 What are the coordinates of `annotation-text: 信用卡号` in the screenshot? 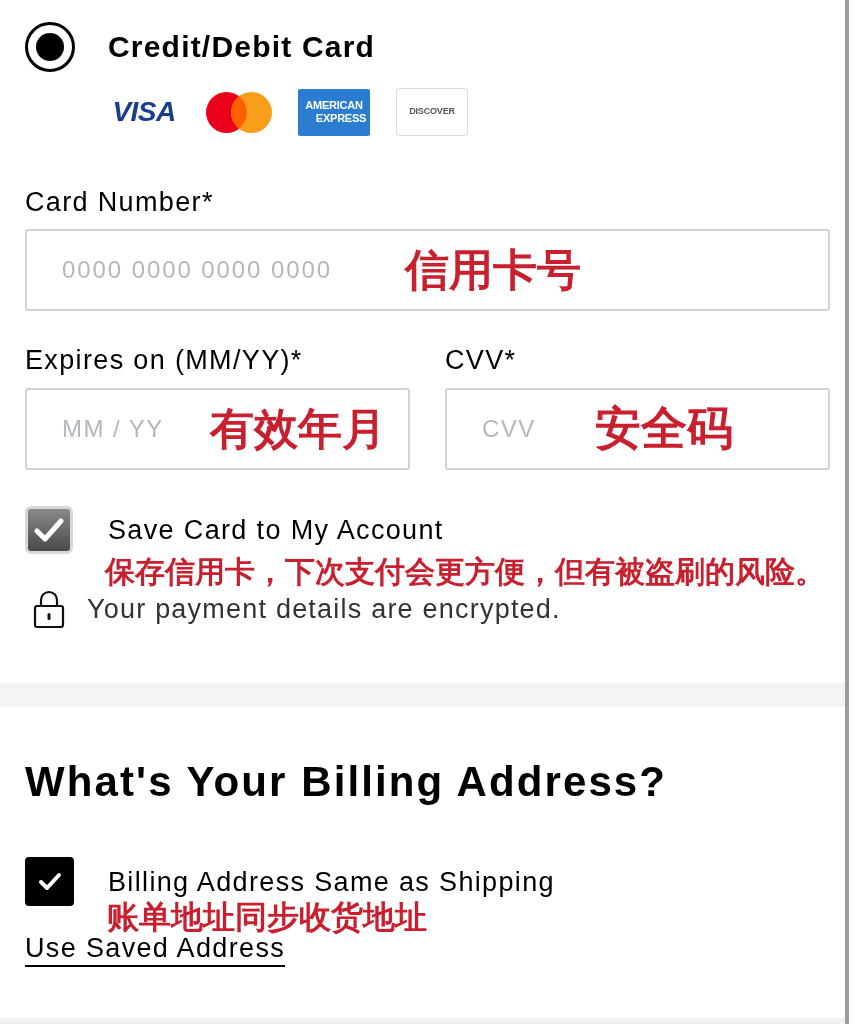 It's located at (493, 270).